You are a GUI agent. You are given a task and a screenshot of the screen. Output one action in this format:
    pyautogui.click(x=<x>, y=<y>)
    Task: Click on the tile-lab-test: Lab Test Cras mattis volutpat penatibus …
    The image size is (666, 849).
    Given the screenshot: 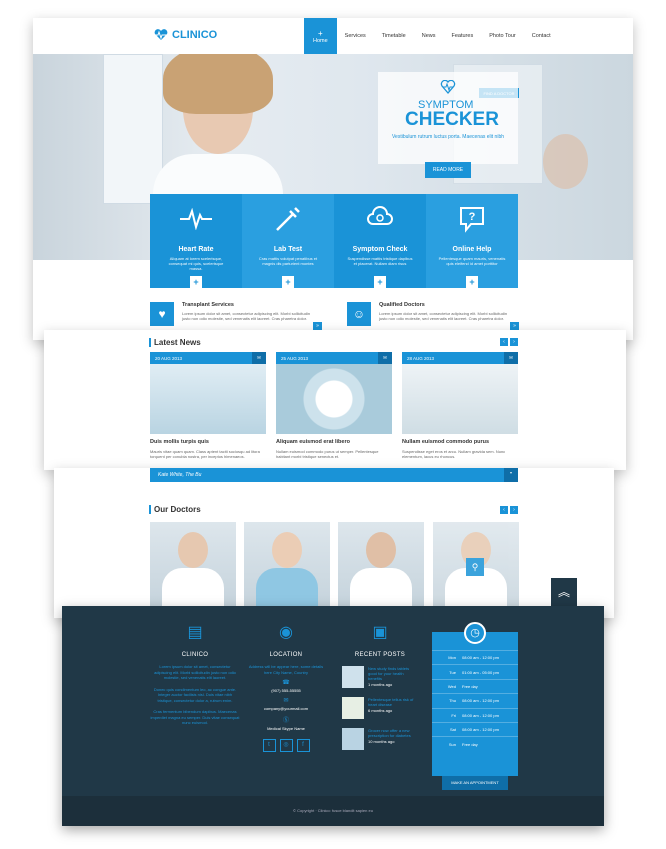 What is the action you would take?
    pyautogui.click(x=288, y=241)
    